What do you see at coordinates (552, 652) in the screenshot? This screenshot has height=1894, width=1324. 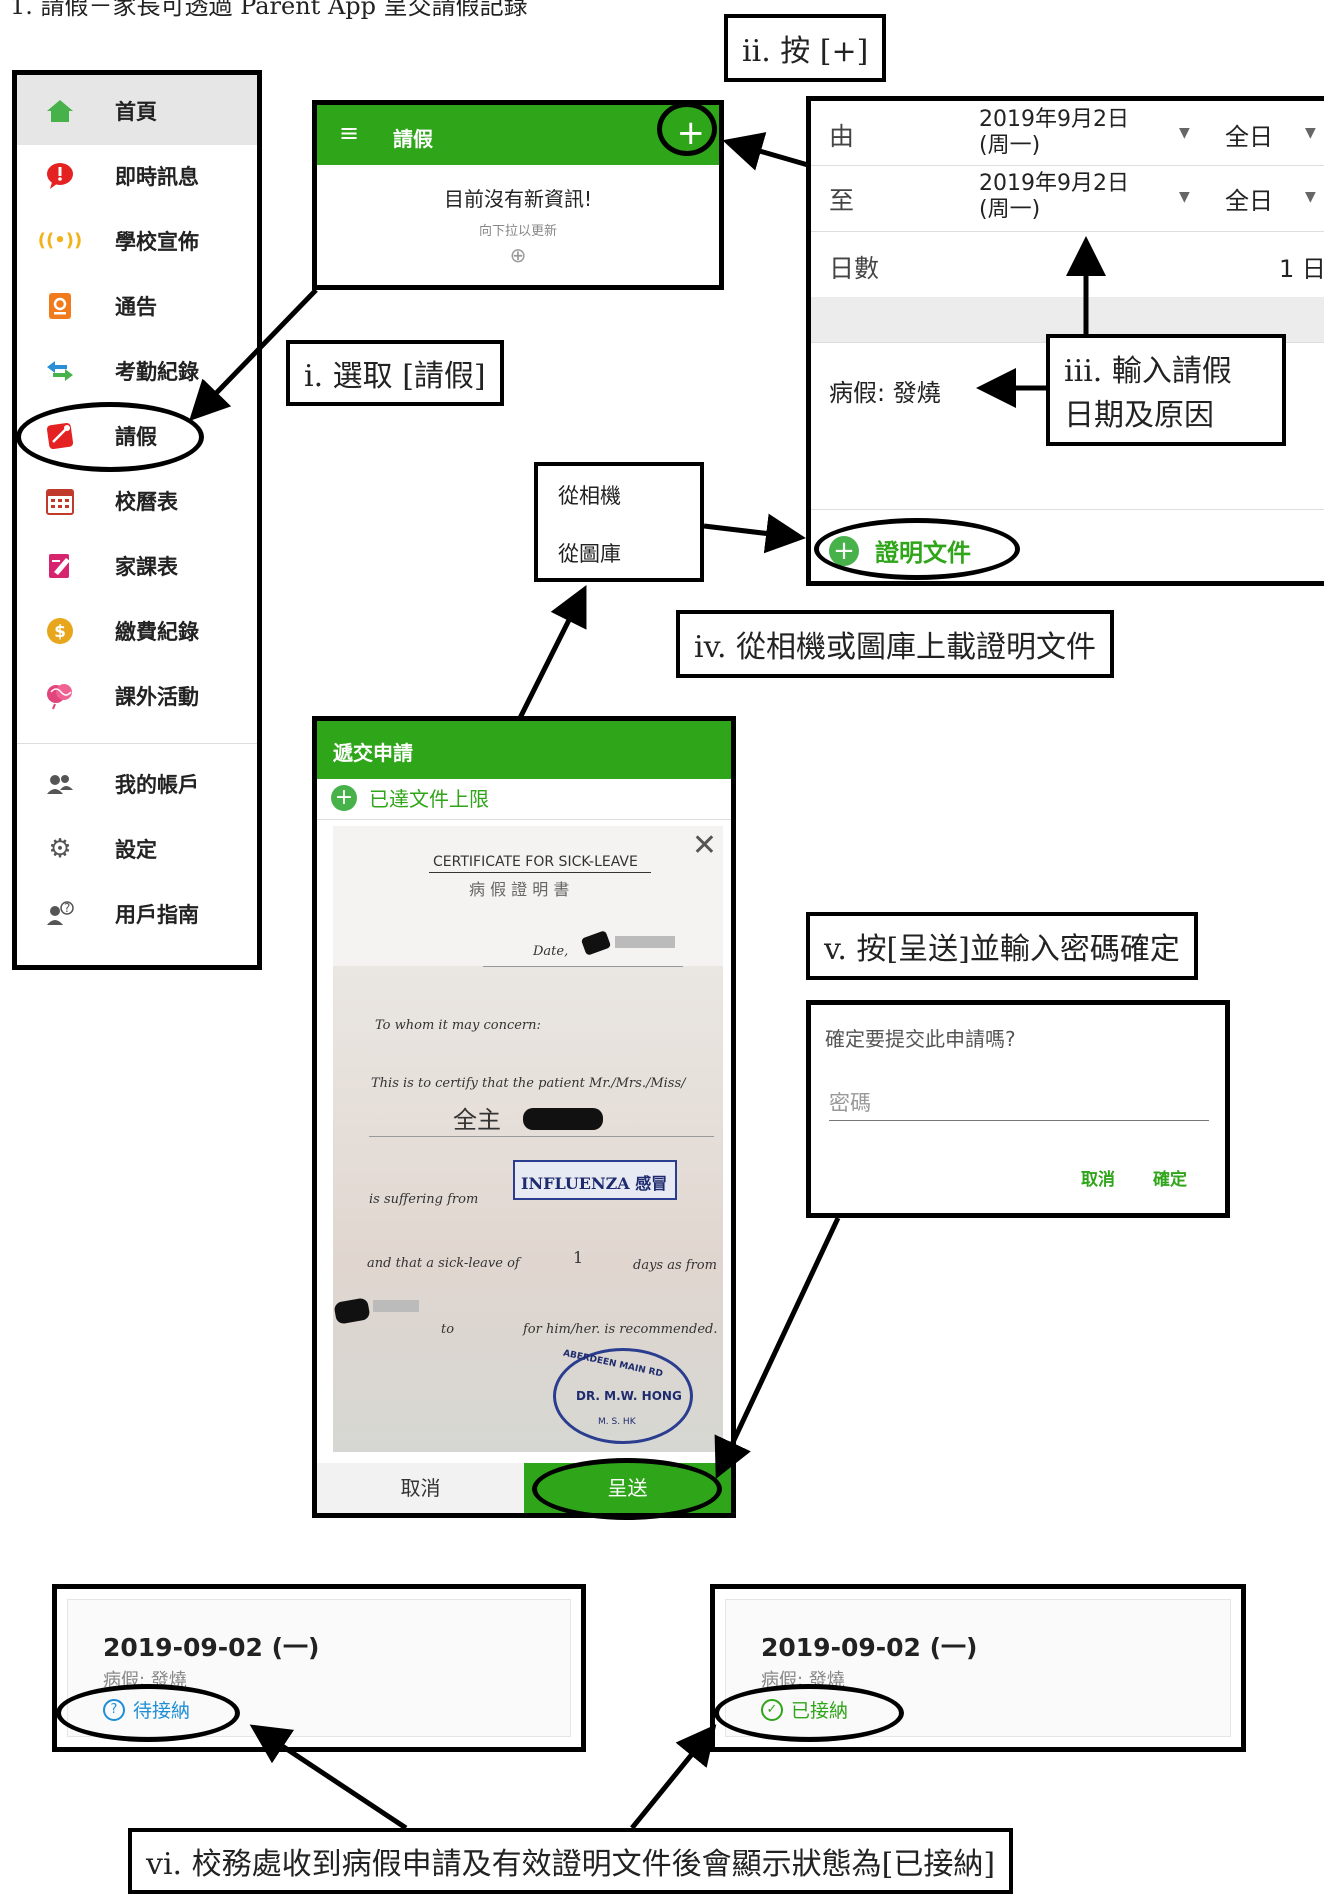 I see `arrow-to-photo-menu` at bounding box center [552, 652].